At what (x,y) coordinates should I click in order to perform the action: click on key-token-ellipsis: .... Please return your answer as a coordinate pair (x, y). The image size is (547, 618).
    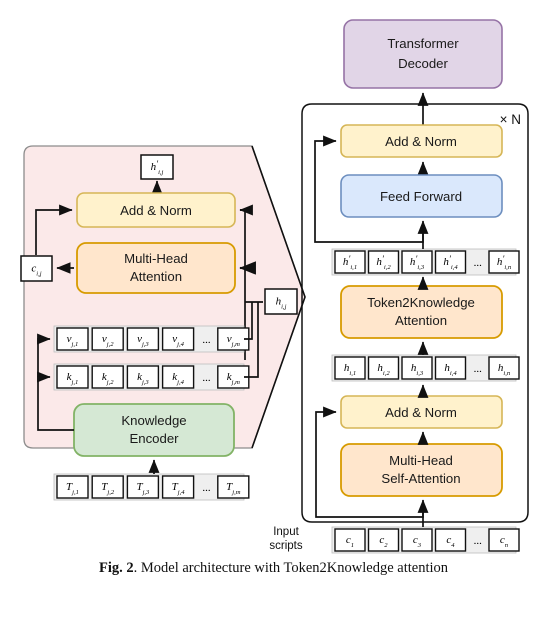
    Looking at the image, I should click on (207, 378).